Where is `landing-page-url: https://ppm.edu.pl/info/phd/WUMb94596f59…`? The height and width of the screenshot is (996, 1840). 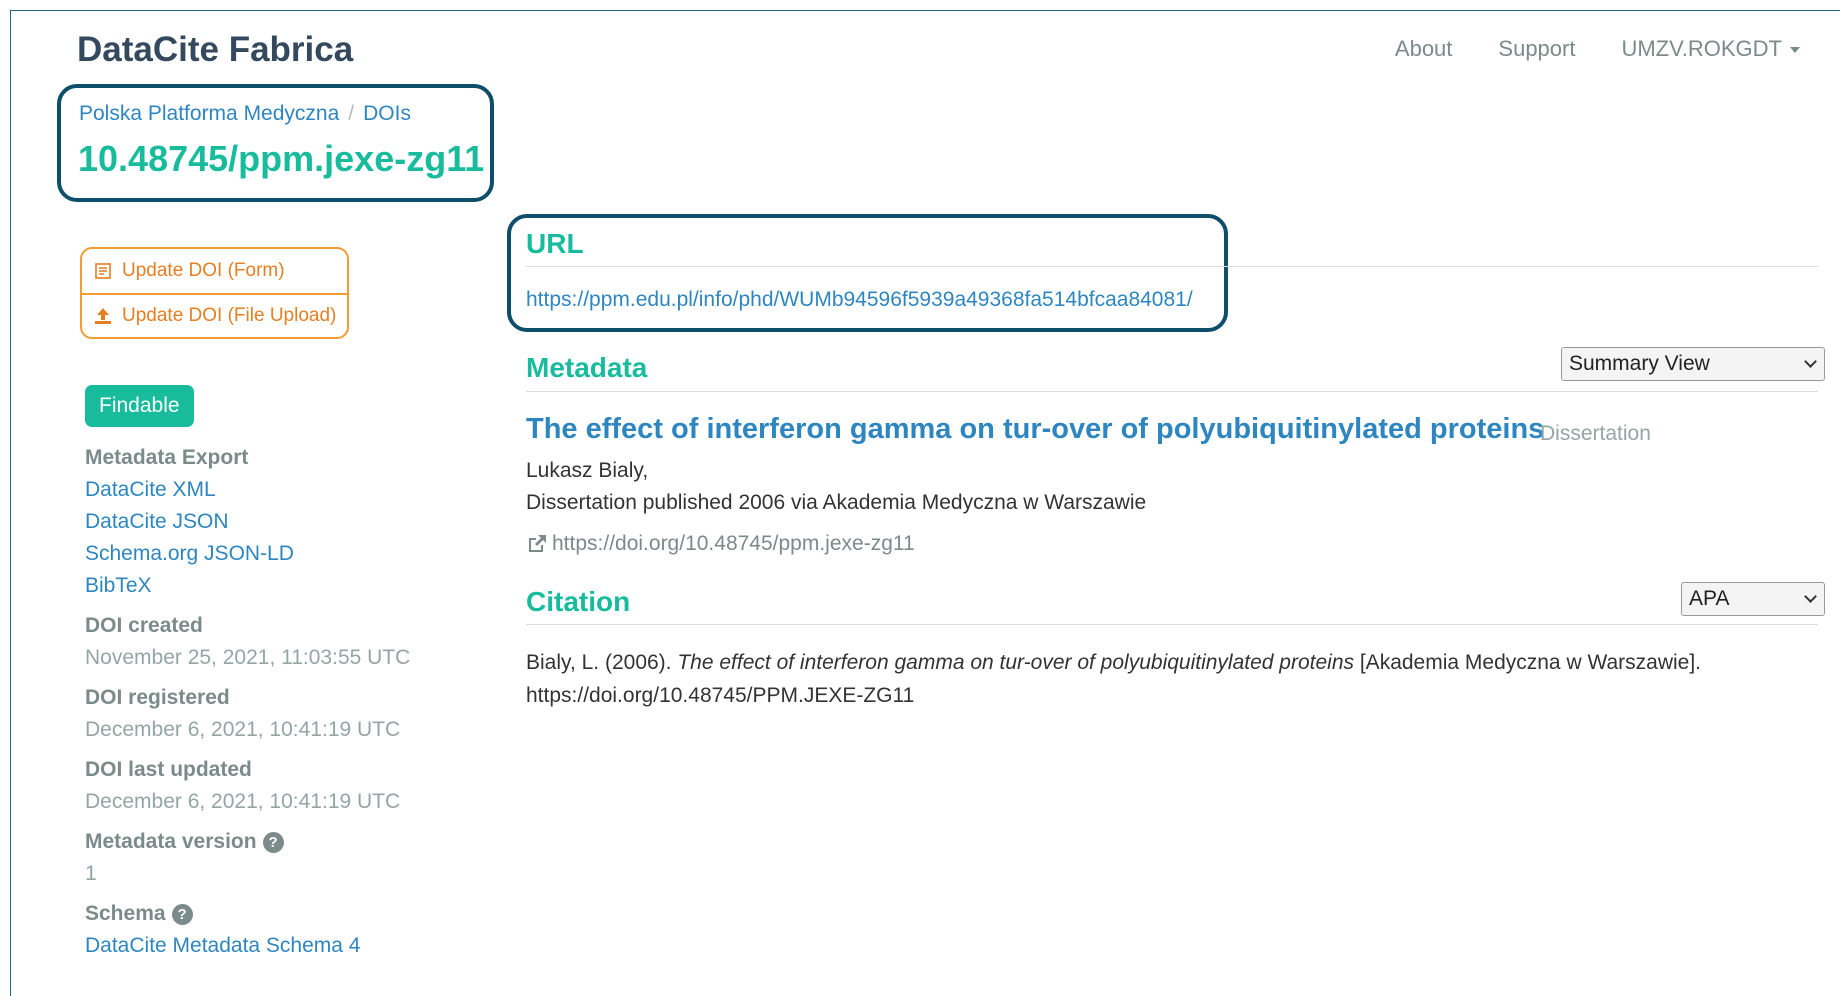
landing-page-url: https://ppm.edu.pl/info/phd/WUMb94596f59… is located at coordinates (859, 300).